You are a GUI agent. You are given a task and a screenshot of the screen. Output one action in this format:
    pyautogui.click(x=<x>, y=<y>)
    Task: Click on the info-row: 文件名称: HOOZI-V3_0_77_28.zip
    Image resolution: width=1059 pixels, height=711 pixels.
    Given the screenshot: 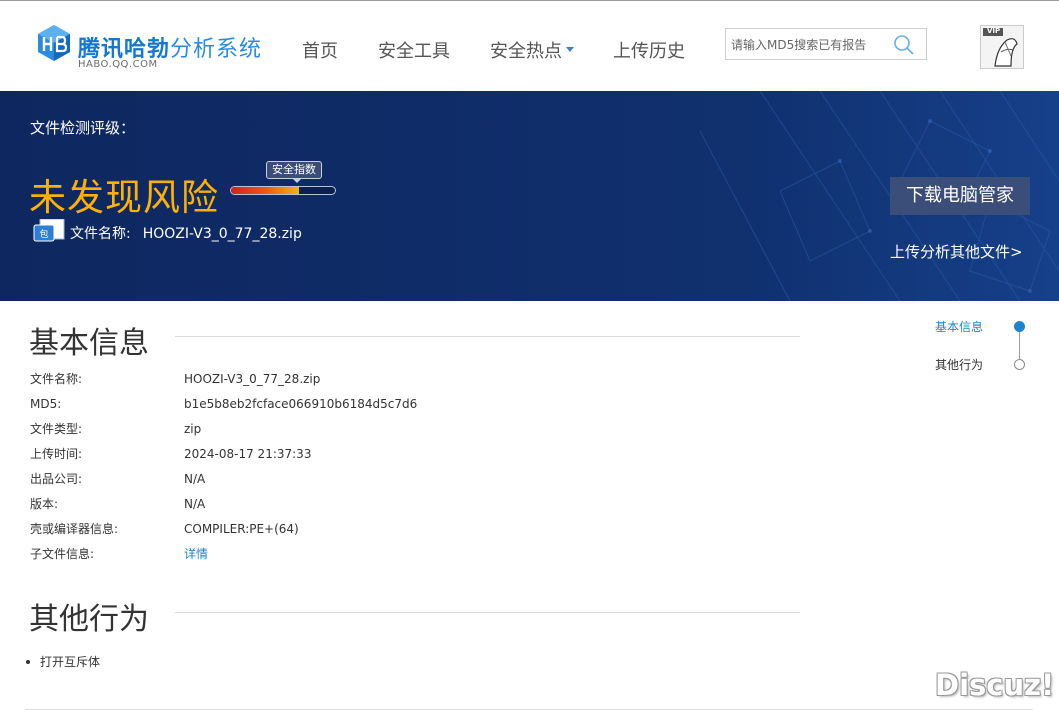 What is the action you would take?
    pyautogui.click(x=380, y=383)
    